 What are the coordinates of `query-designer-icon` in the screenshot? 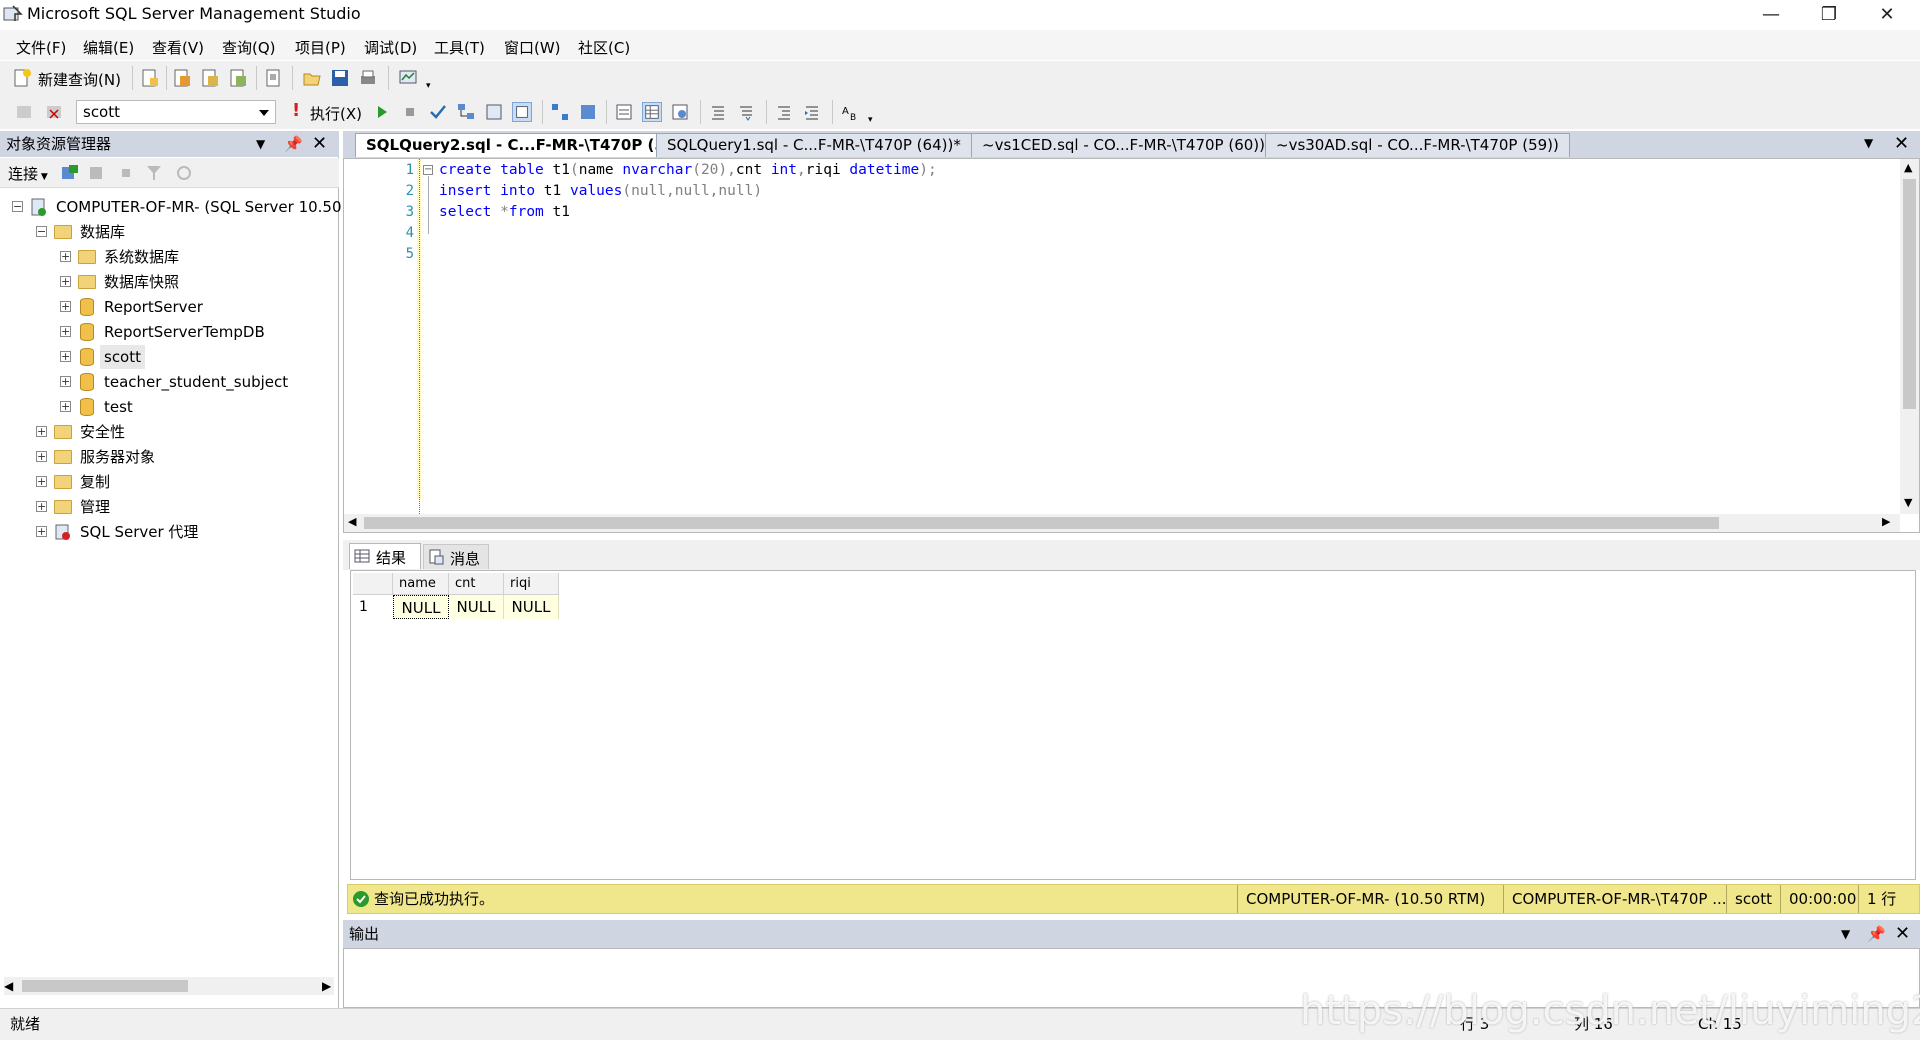 It's located at (494, 112).